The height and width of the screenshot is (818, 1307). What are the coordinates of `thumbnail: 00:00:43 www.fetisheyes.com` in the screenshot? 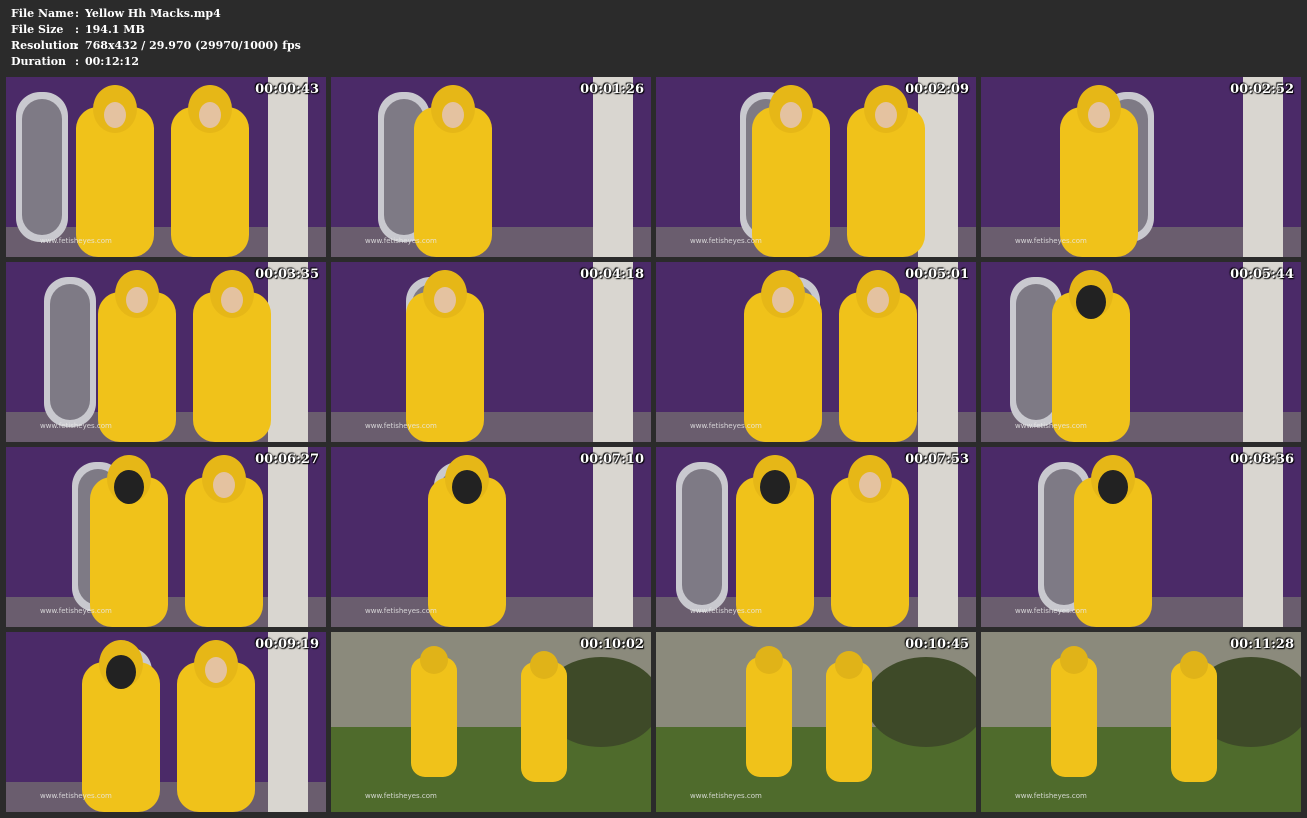 It's located at (166, 167).